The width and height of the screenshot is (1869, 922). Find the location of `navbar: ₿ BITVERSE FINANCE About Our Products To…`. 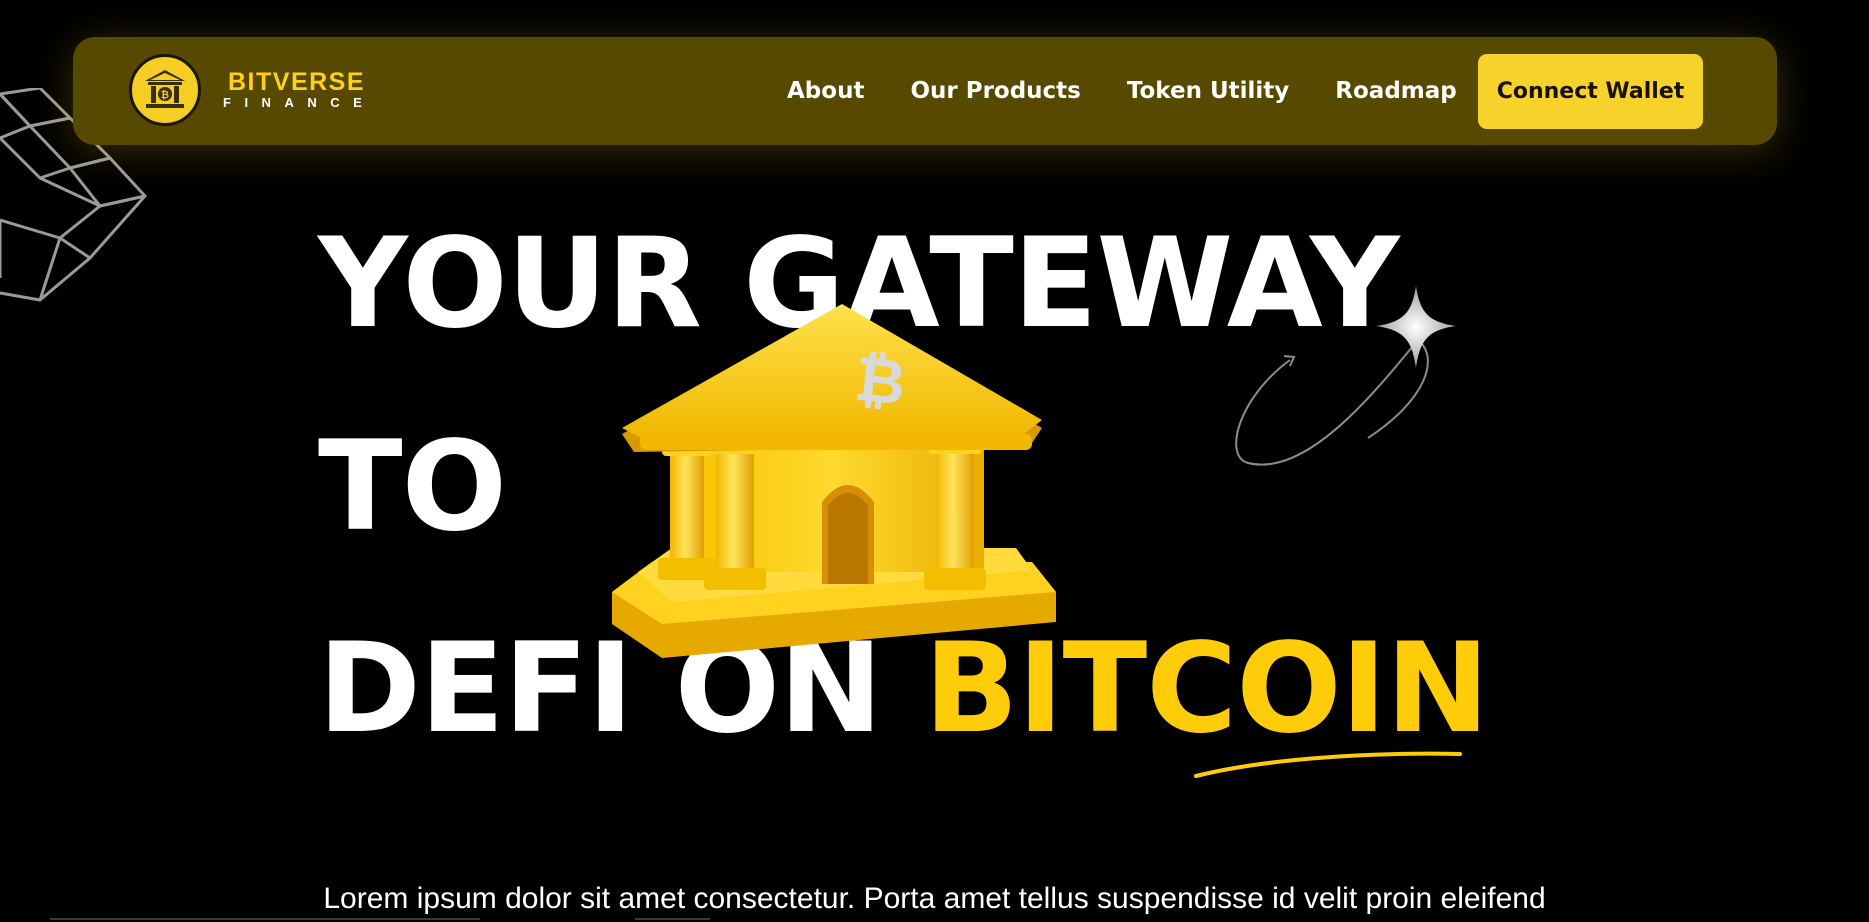

navbar: ₿ BITVERSE FINANCE About Our Products To… is located at coordinates (925, 91).